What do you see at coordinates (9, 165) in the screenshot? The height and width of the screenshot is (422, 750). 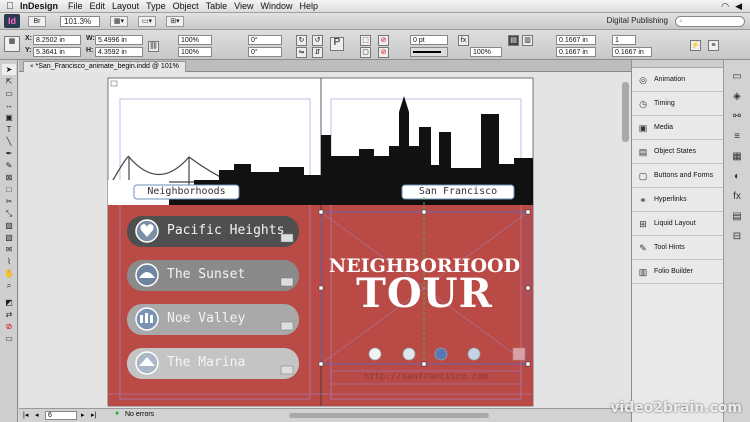 I see `pencil-tool-icon: ✎` at bounding box center [9, 165].